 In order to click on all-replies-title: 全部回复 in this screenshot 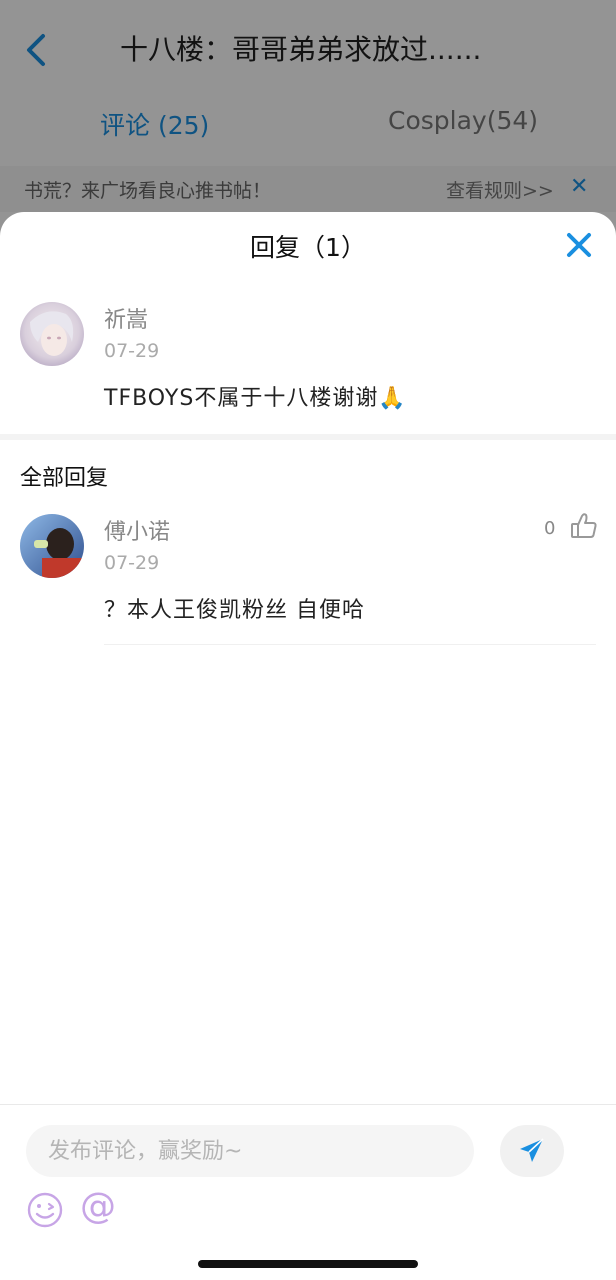, I will do `click(64, 478)`.